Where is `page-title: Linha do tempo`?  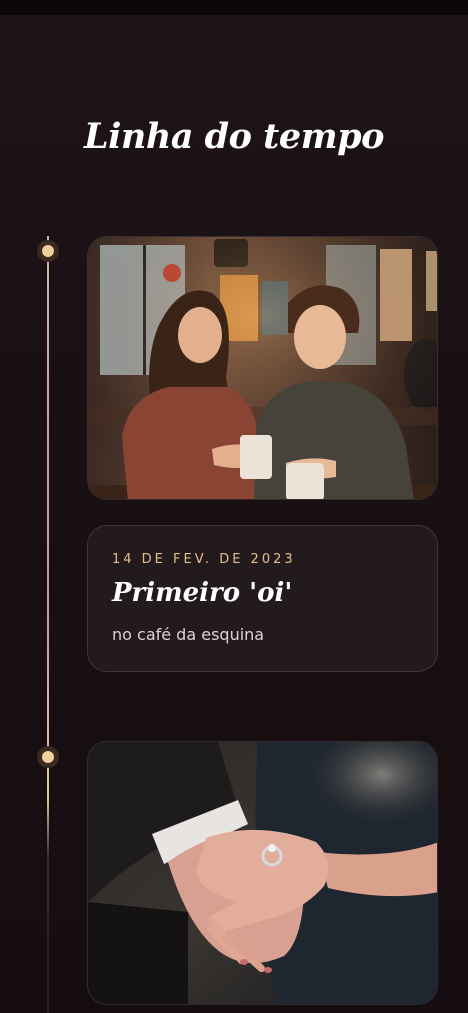
page-title: Linha do tempo is located at coordinates (234, 136).